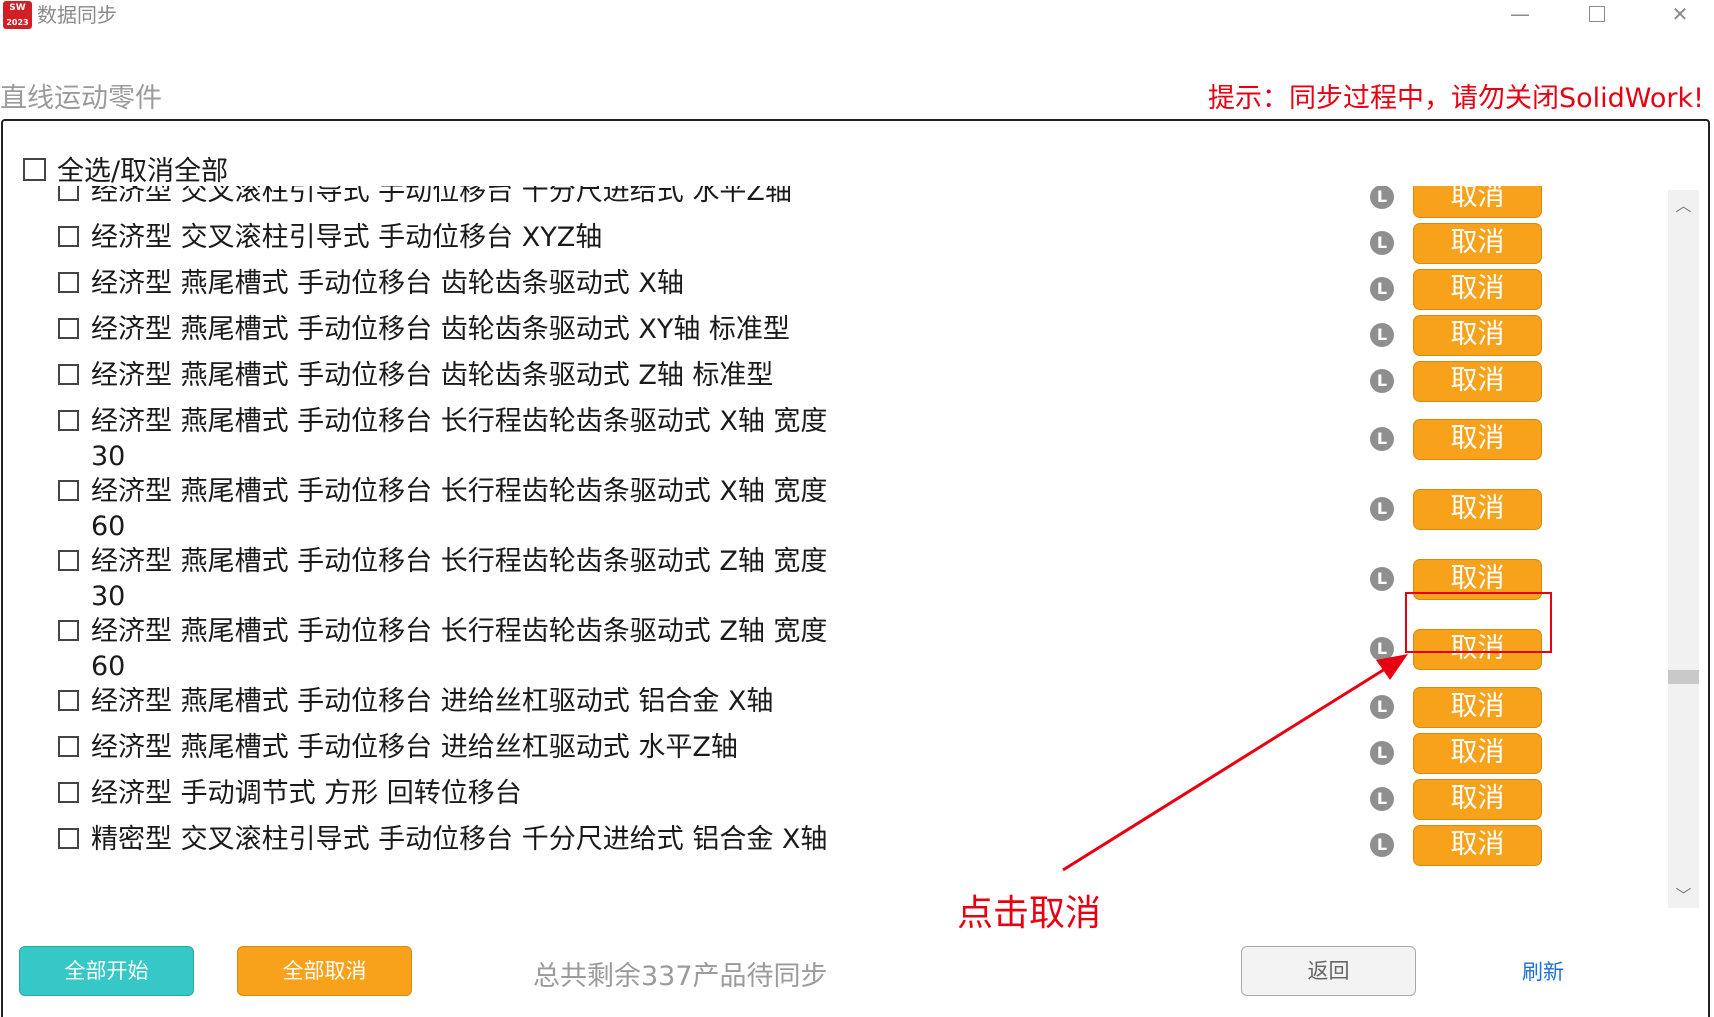  Describe the element at coordinates (1543, 971) in the screenshot. I see `refresh-link: 刷新` at that location.